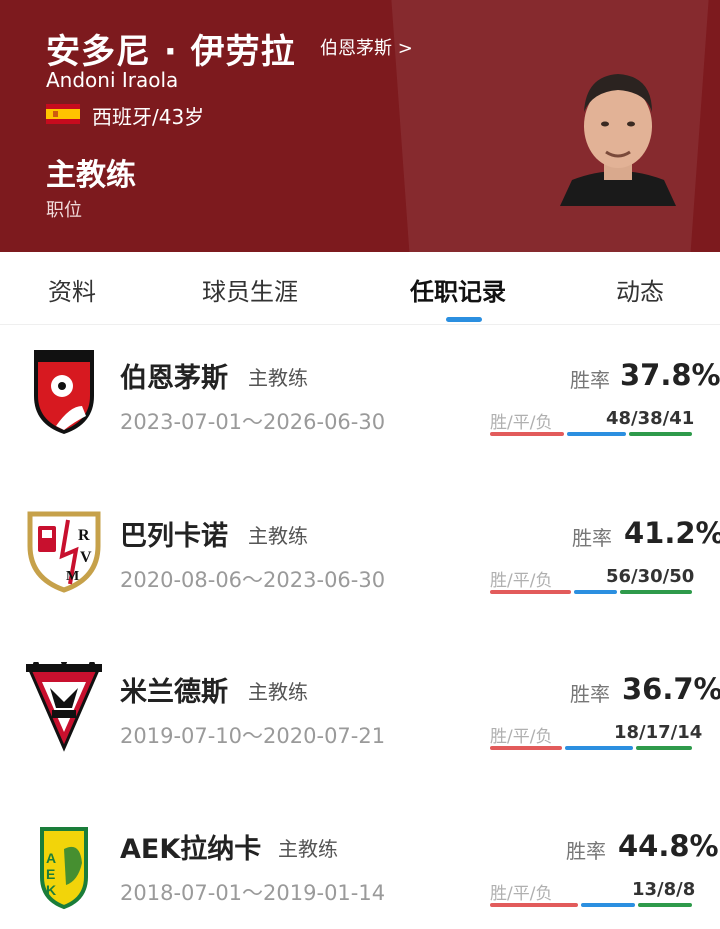 Image resolution: width=720 pixels, height=929 pixels. What do you see at coordinates (250, 289) in the screenshot?
I see `tab-player-career: 球员生涯` at bounding box center [250, 289].